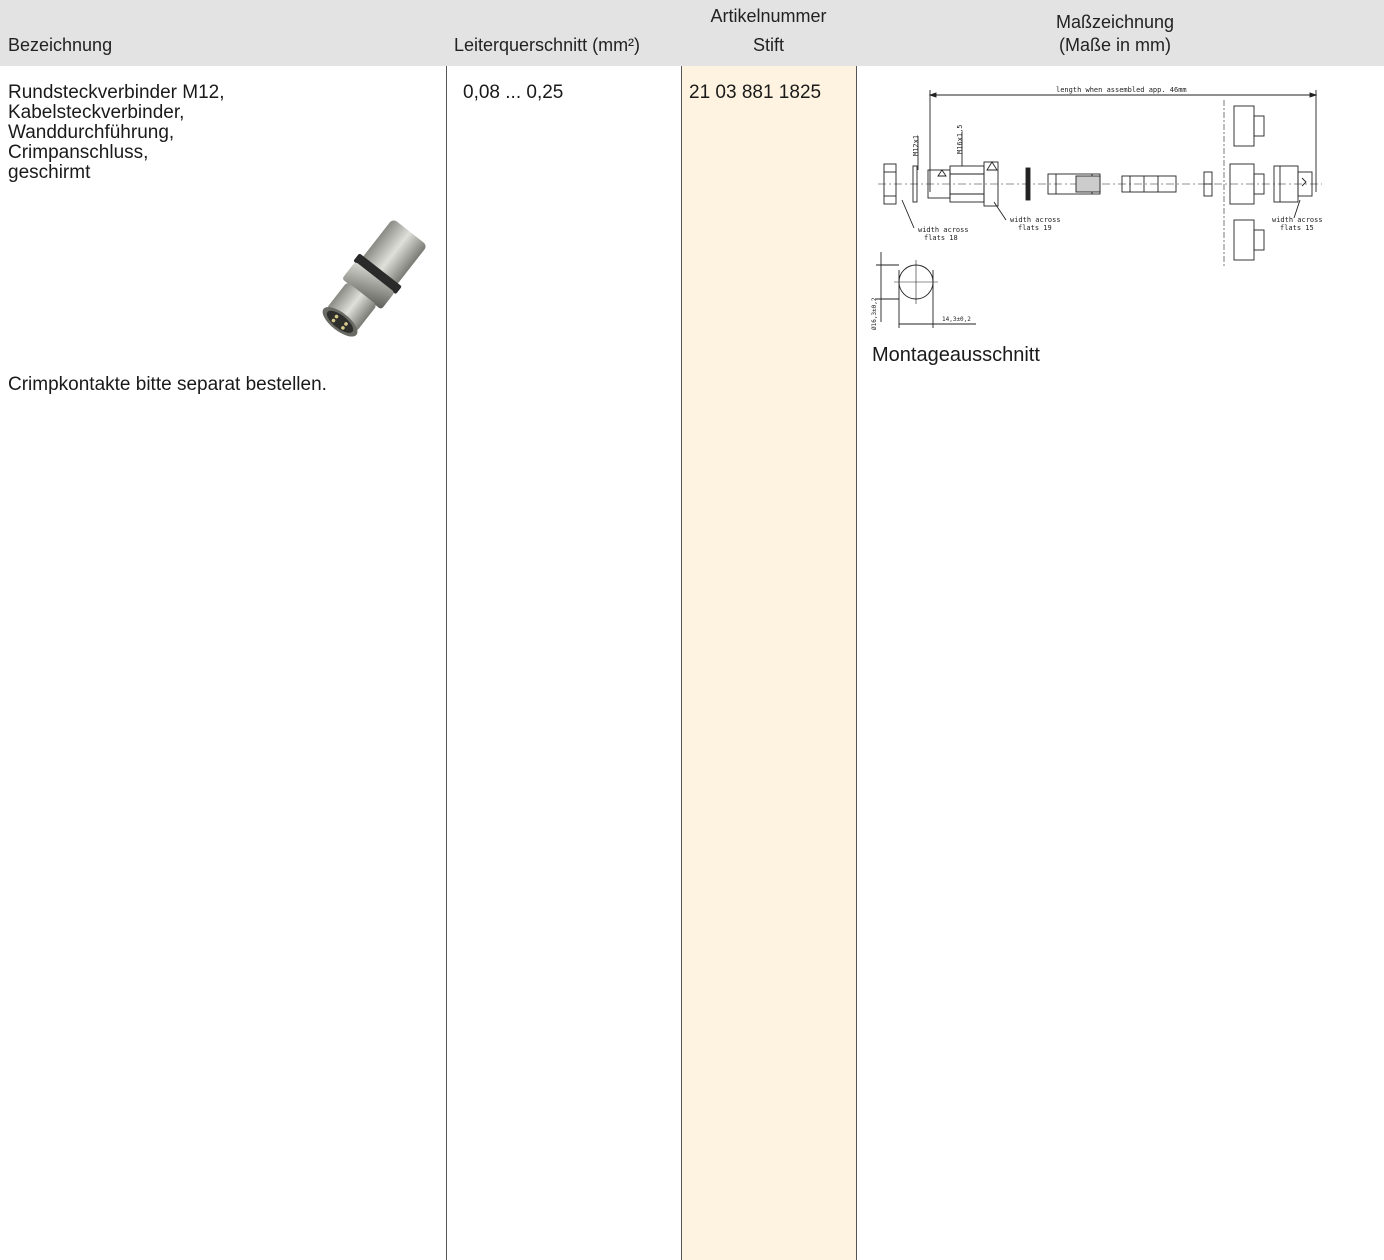 Image resolution: width=1384 pixels, height=1260 pixels. Describe the element at coordinates (1115, 45) in the screenshot. I see `header-masse-in-mm: (Maße in mm)` at that location.